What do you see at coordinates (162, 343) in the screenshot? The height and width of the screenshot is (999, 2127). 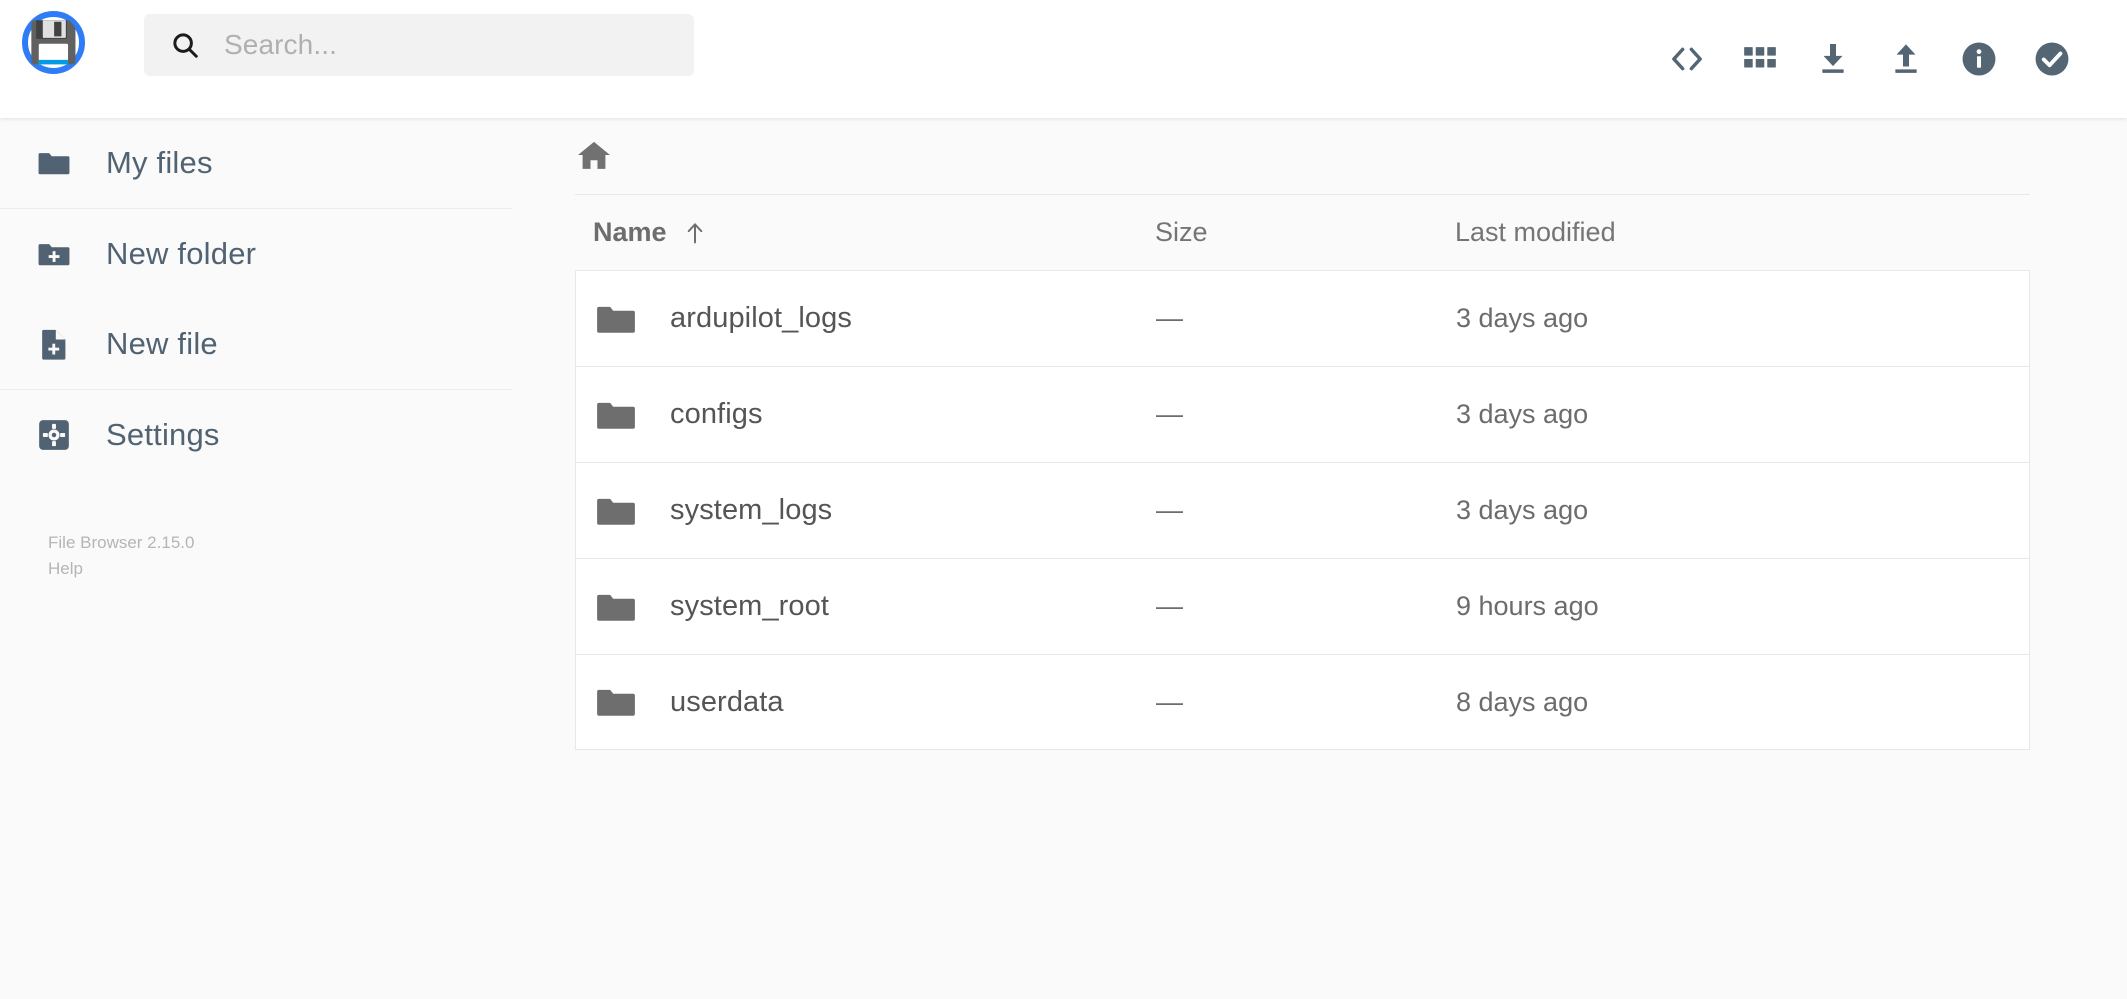 I see `sidebar-item-label: New file` at bounding box center [162, 343].